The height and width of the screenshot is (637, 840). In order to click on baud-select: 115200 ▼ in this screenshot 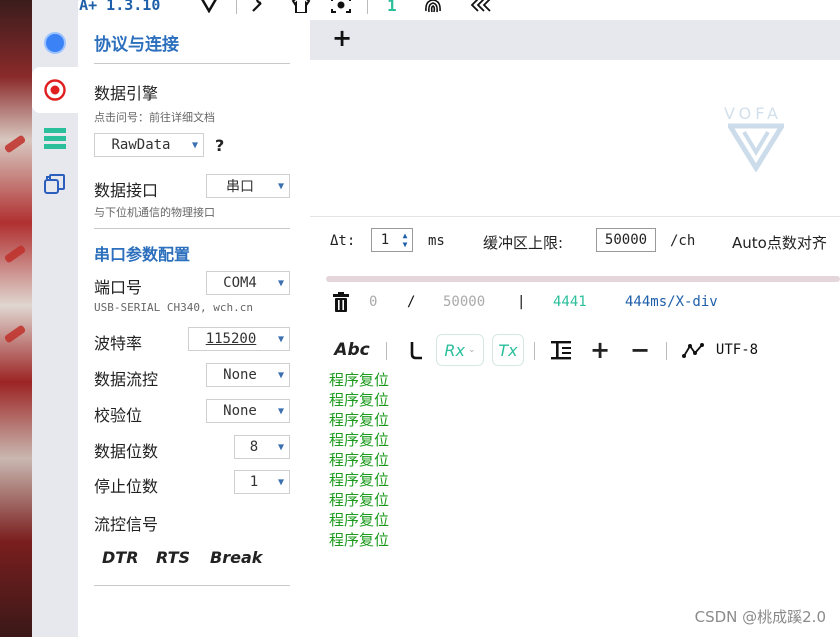, I will do `click(239, 339)`.